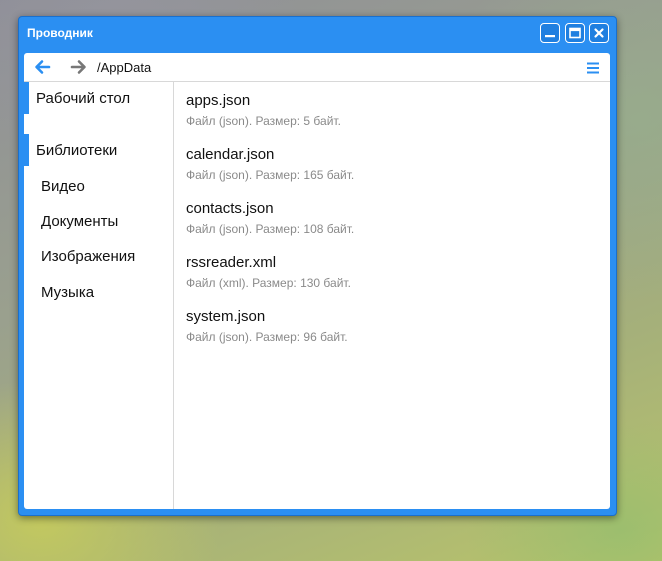  Describe the element at coordinates (231, 262) in the screenshot. I see `file-name: rssreader.xml` at that location.